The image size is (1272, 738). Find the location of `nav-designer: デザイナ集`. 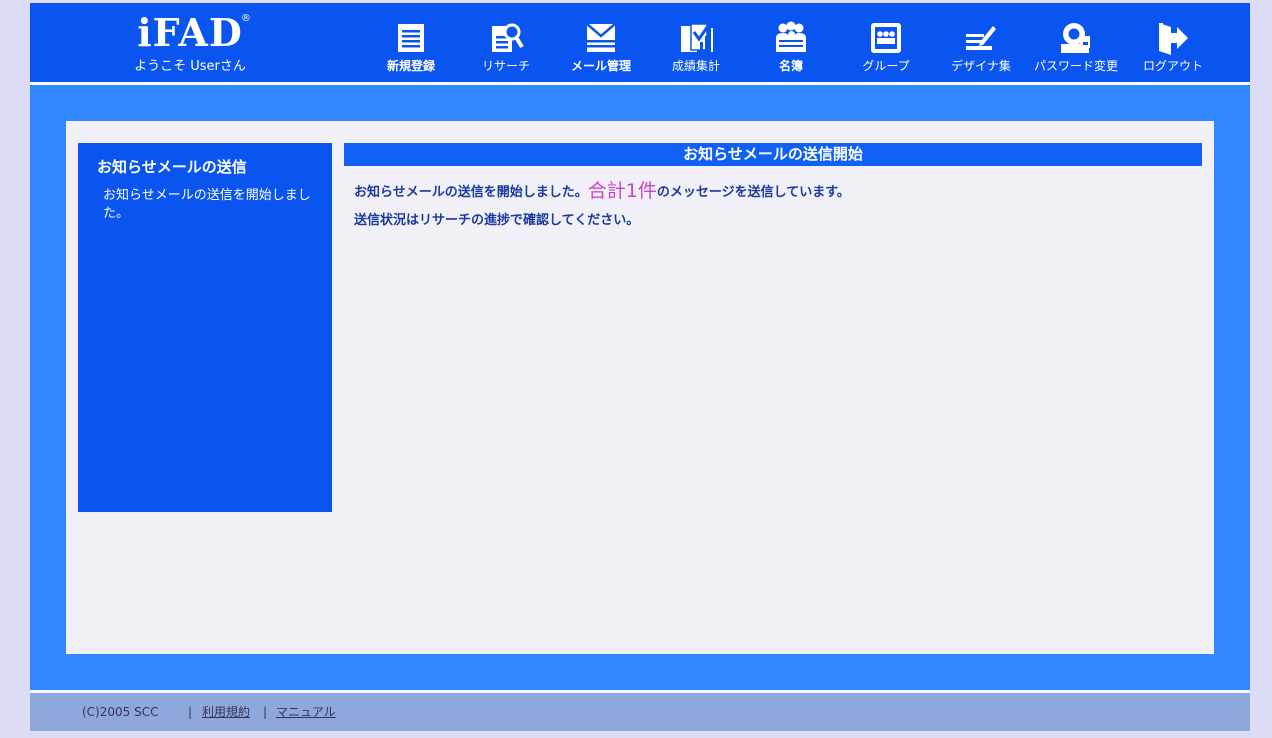

nav-designer: デザイナ集 is located at coordinates (981, 42).